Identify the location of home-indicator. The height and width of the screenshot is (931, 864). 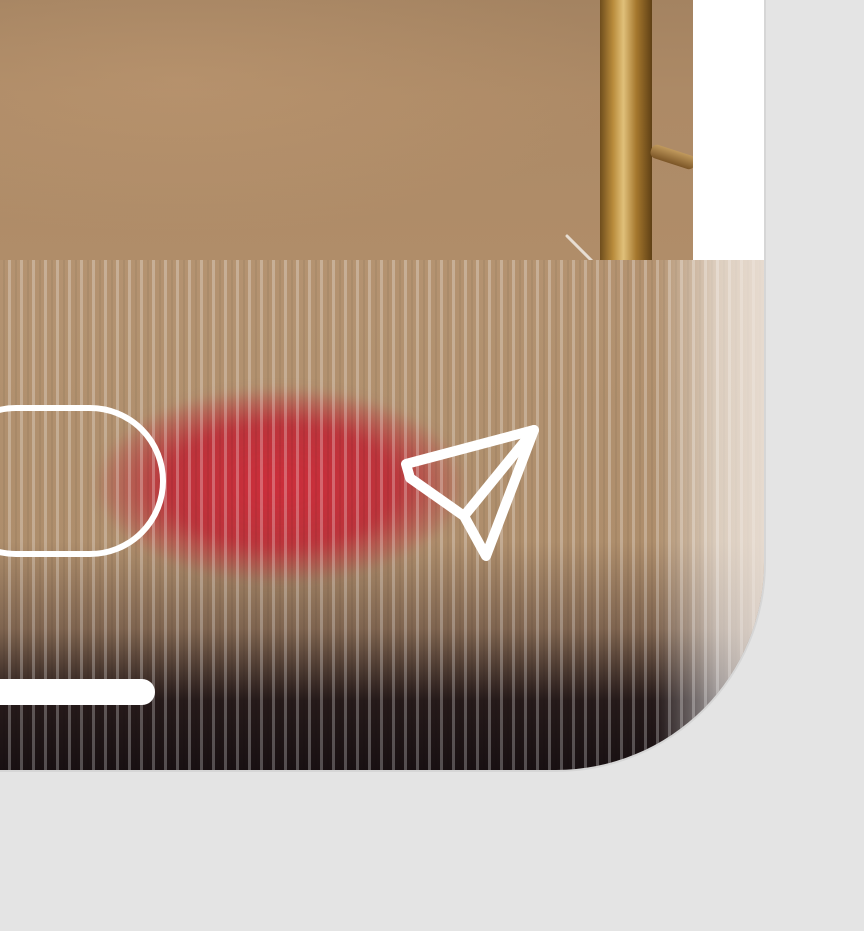
(77, 692).